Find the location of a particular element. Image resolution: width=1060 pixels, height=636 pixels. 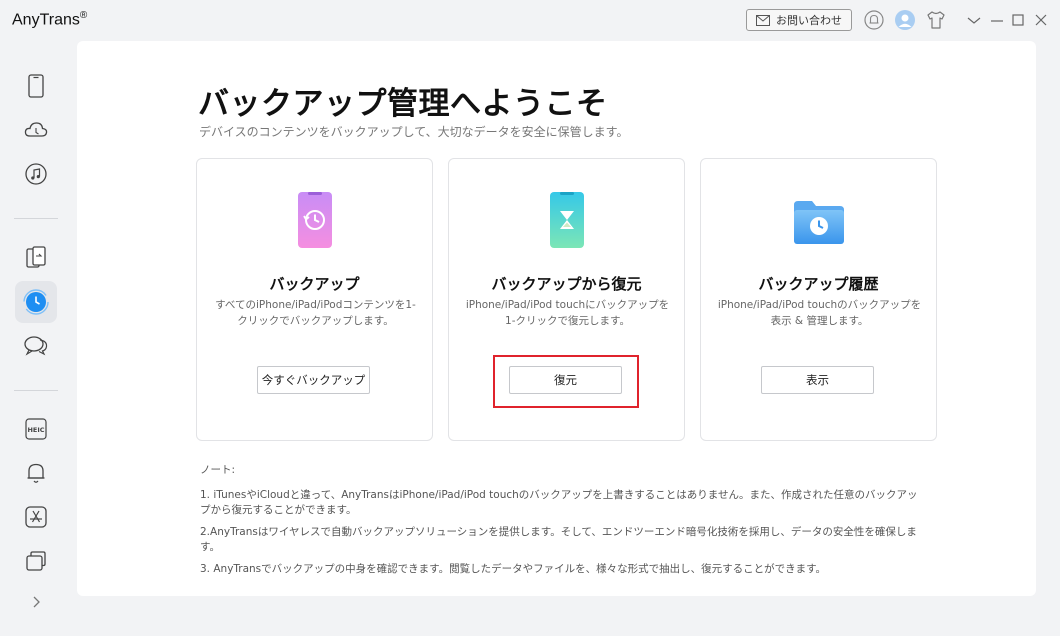

sidebar-expand-chevron-icon is located at coordinates (36, 602).